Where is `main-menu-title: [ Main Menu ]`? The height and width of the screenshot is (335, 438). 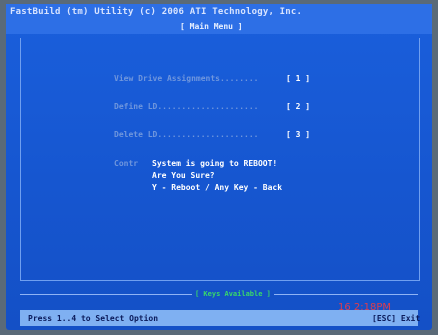 main-menu-title: [ Main Menu ] is located at coordinates (211, 26).